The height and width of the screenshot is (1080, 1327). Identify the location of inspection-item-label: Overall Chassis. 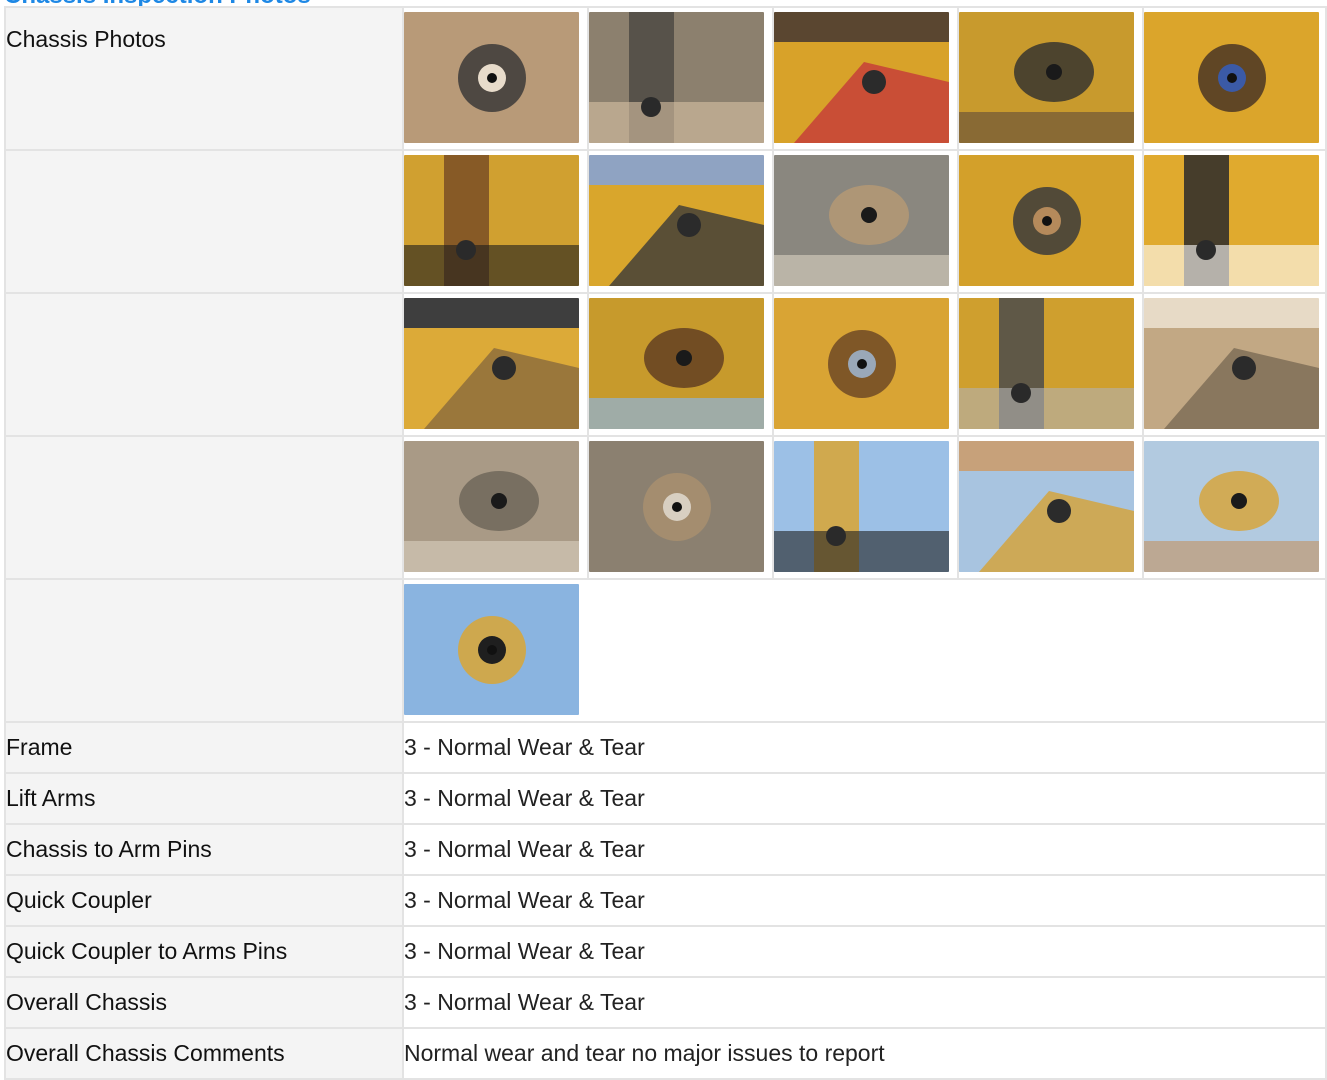
(204, 1002).